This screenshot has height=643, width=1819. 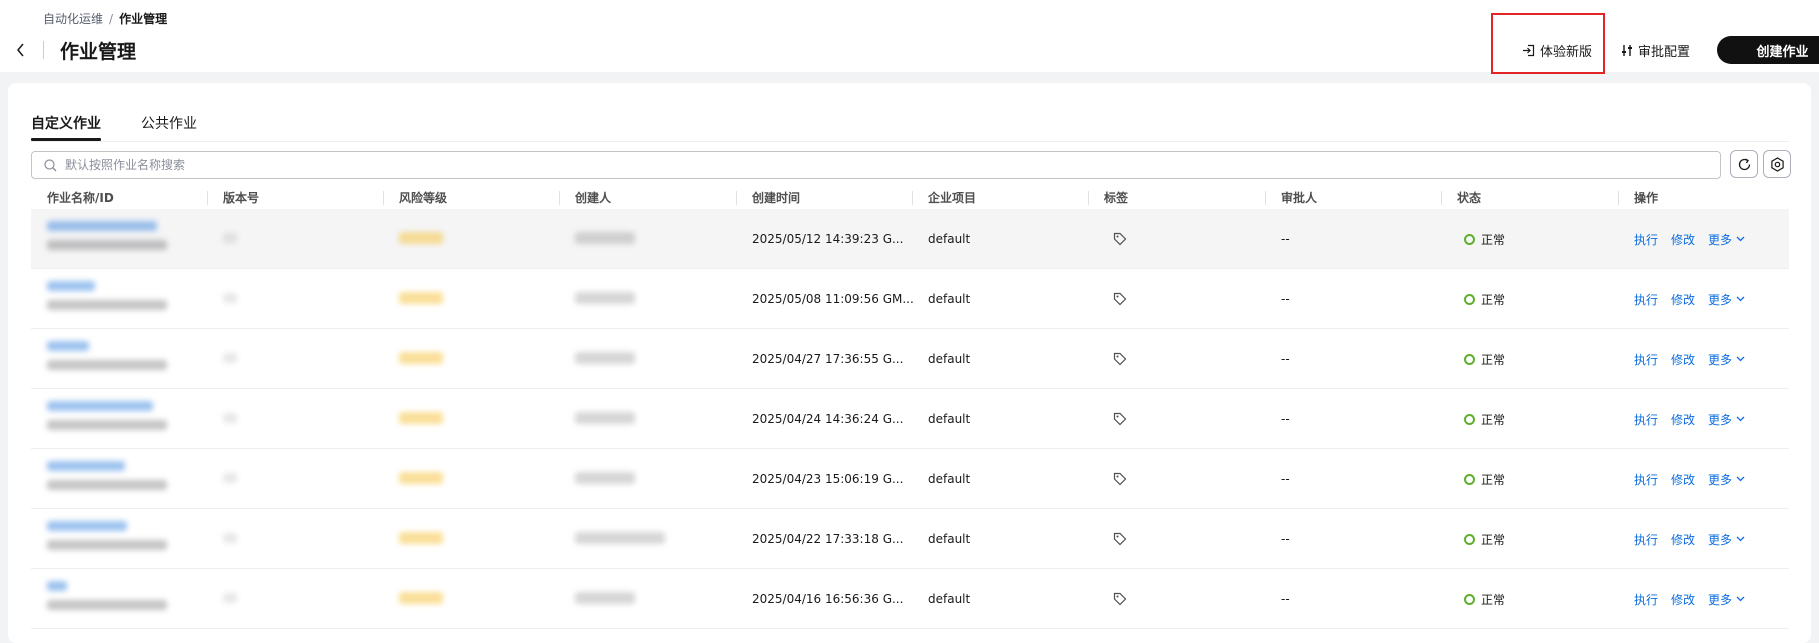 I want to click on tab-custom-jobs: 自定义作业, so click(x=66, y=123).